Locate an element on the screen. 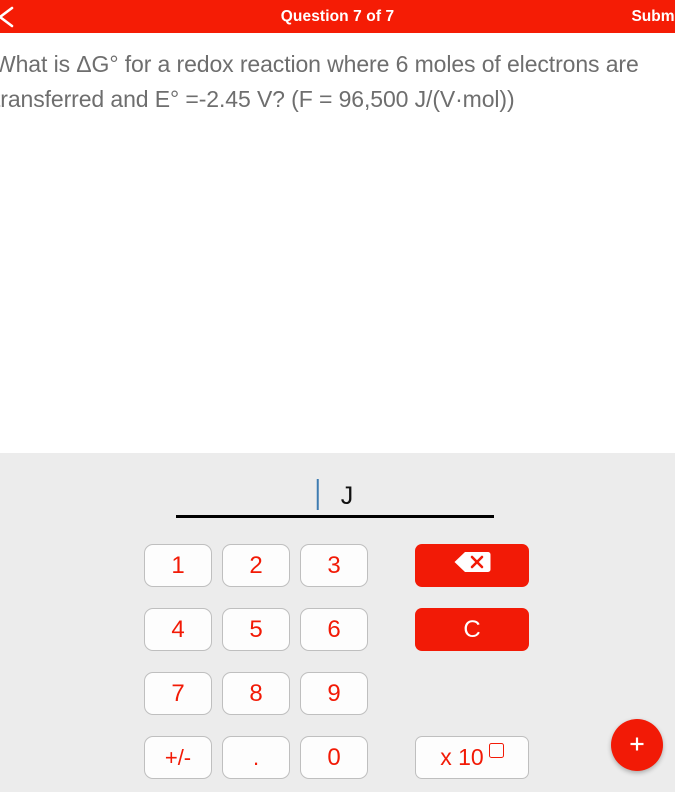 The image size is (675, 792). key-9: 9 is located at coordinates (334, 693).